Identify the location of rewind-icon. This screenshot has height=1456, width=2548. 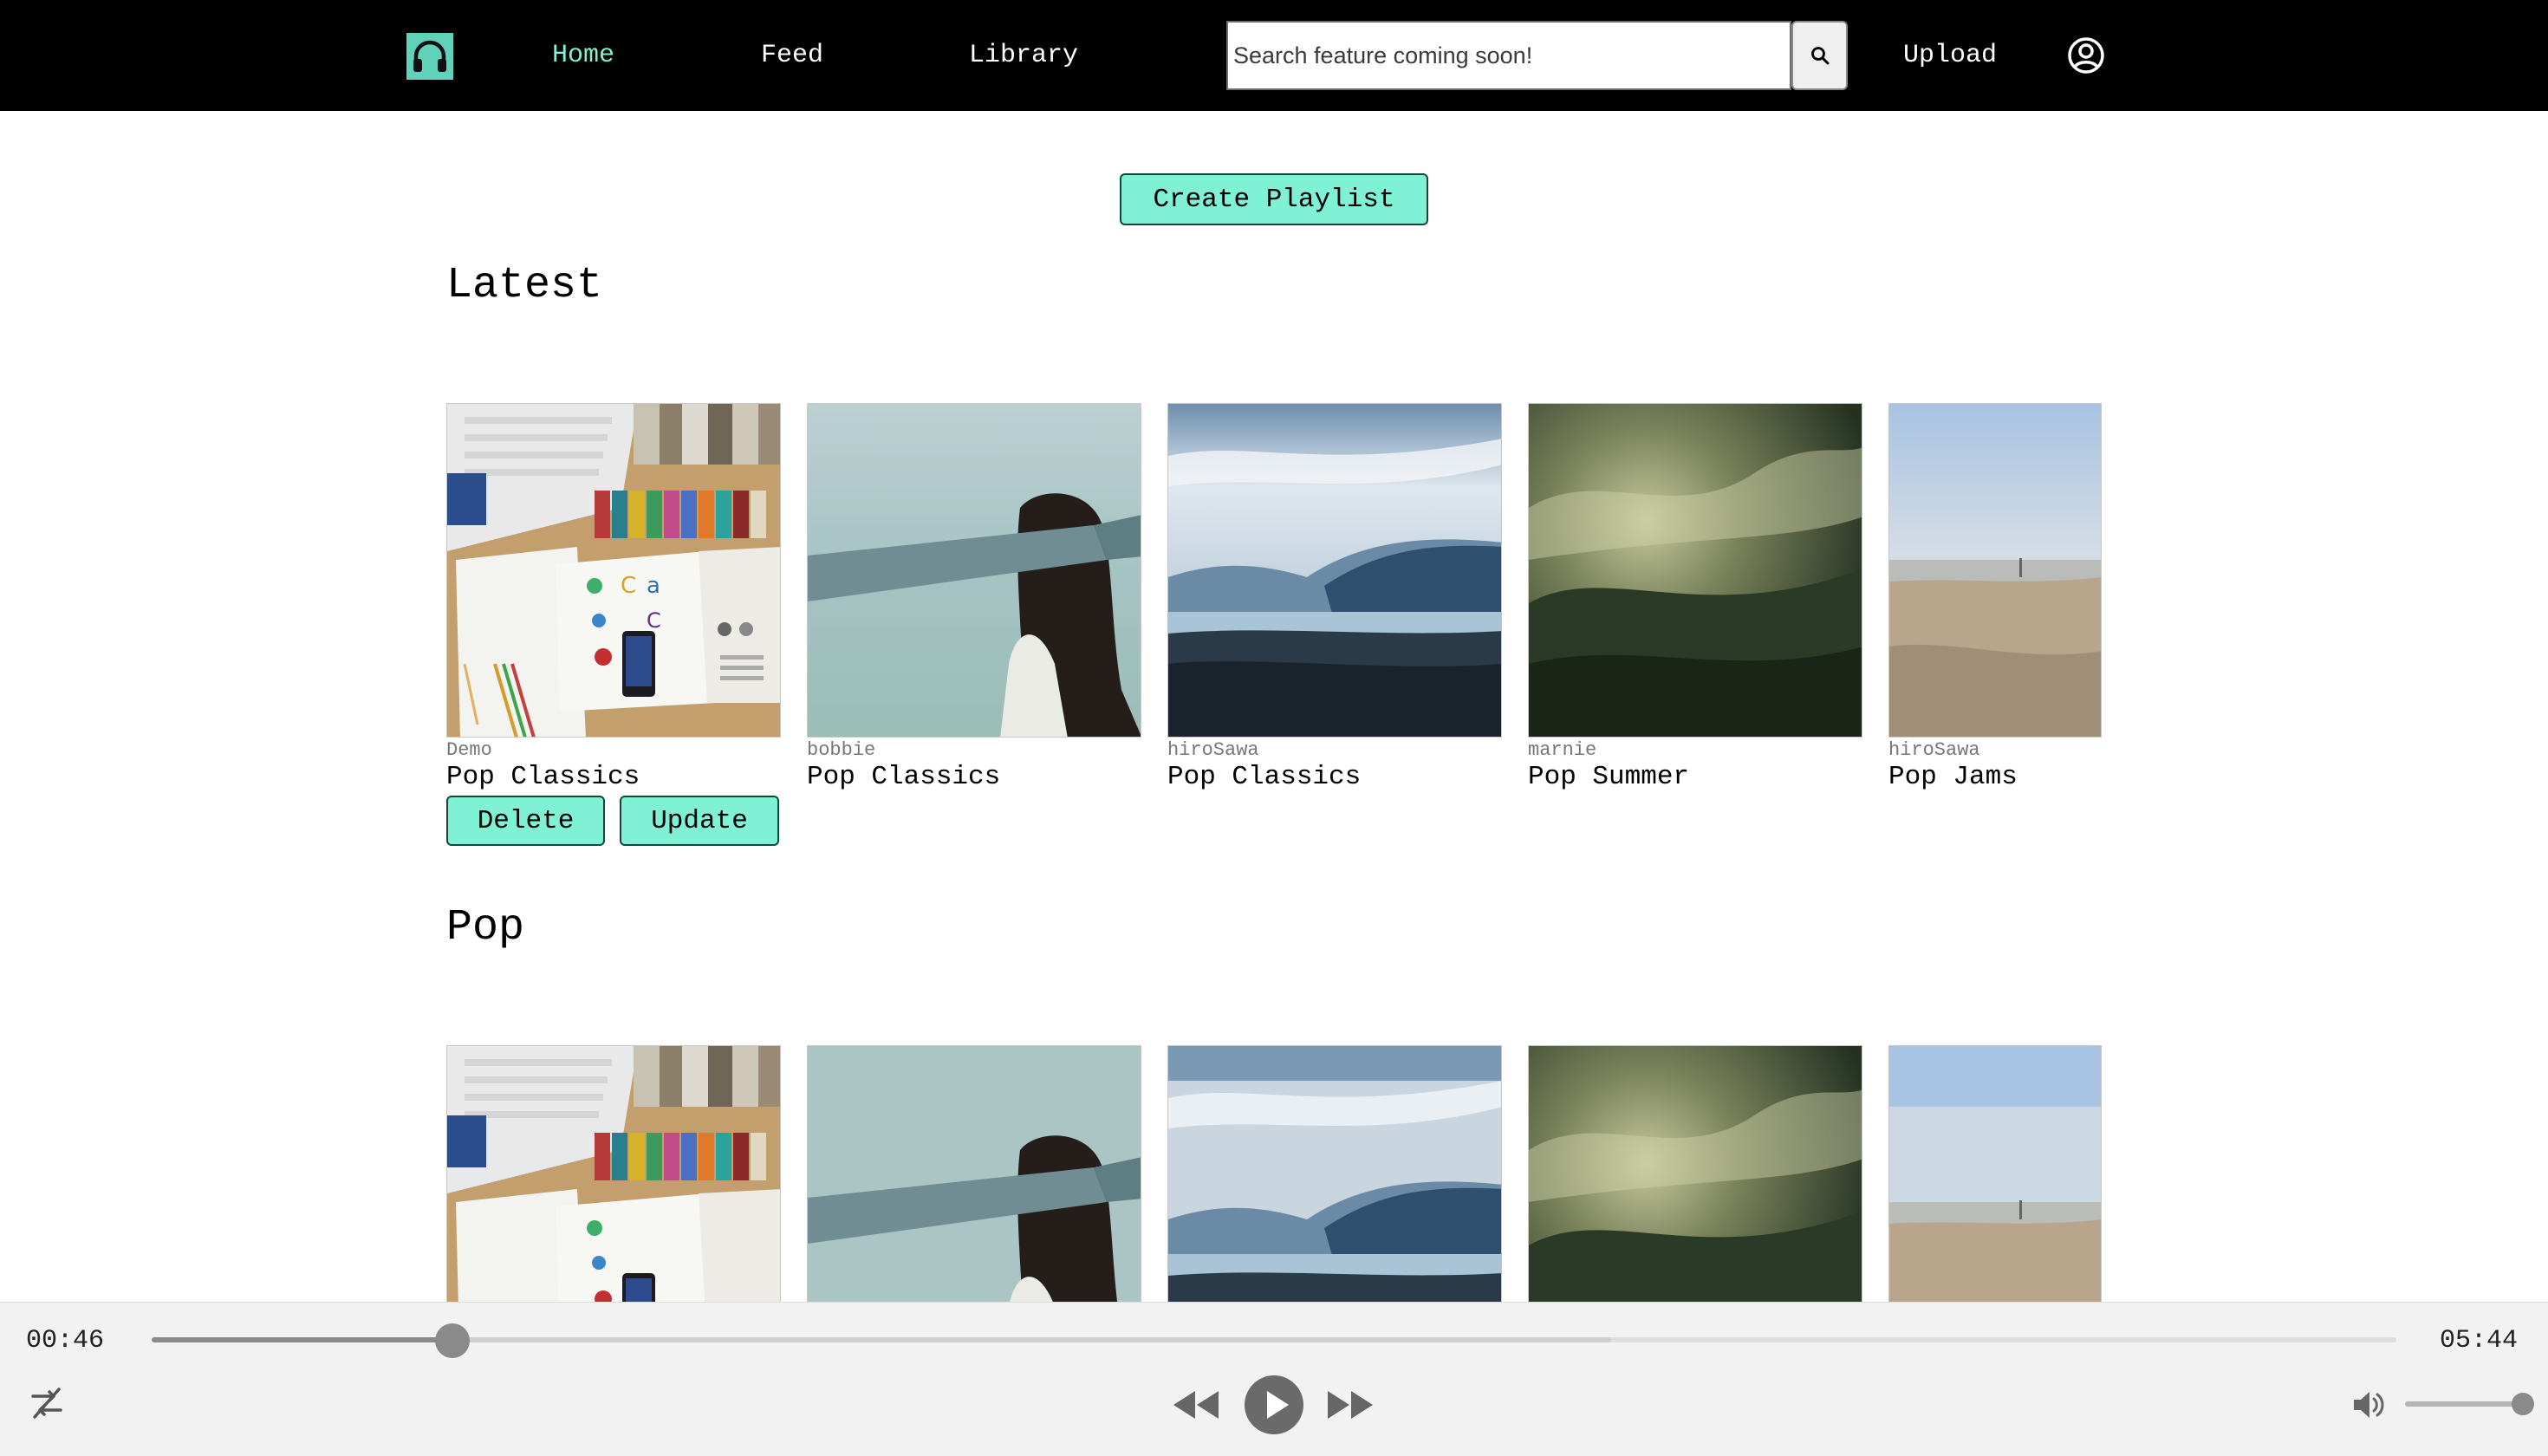
(1196, 1407).